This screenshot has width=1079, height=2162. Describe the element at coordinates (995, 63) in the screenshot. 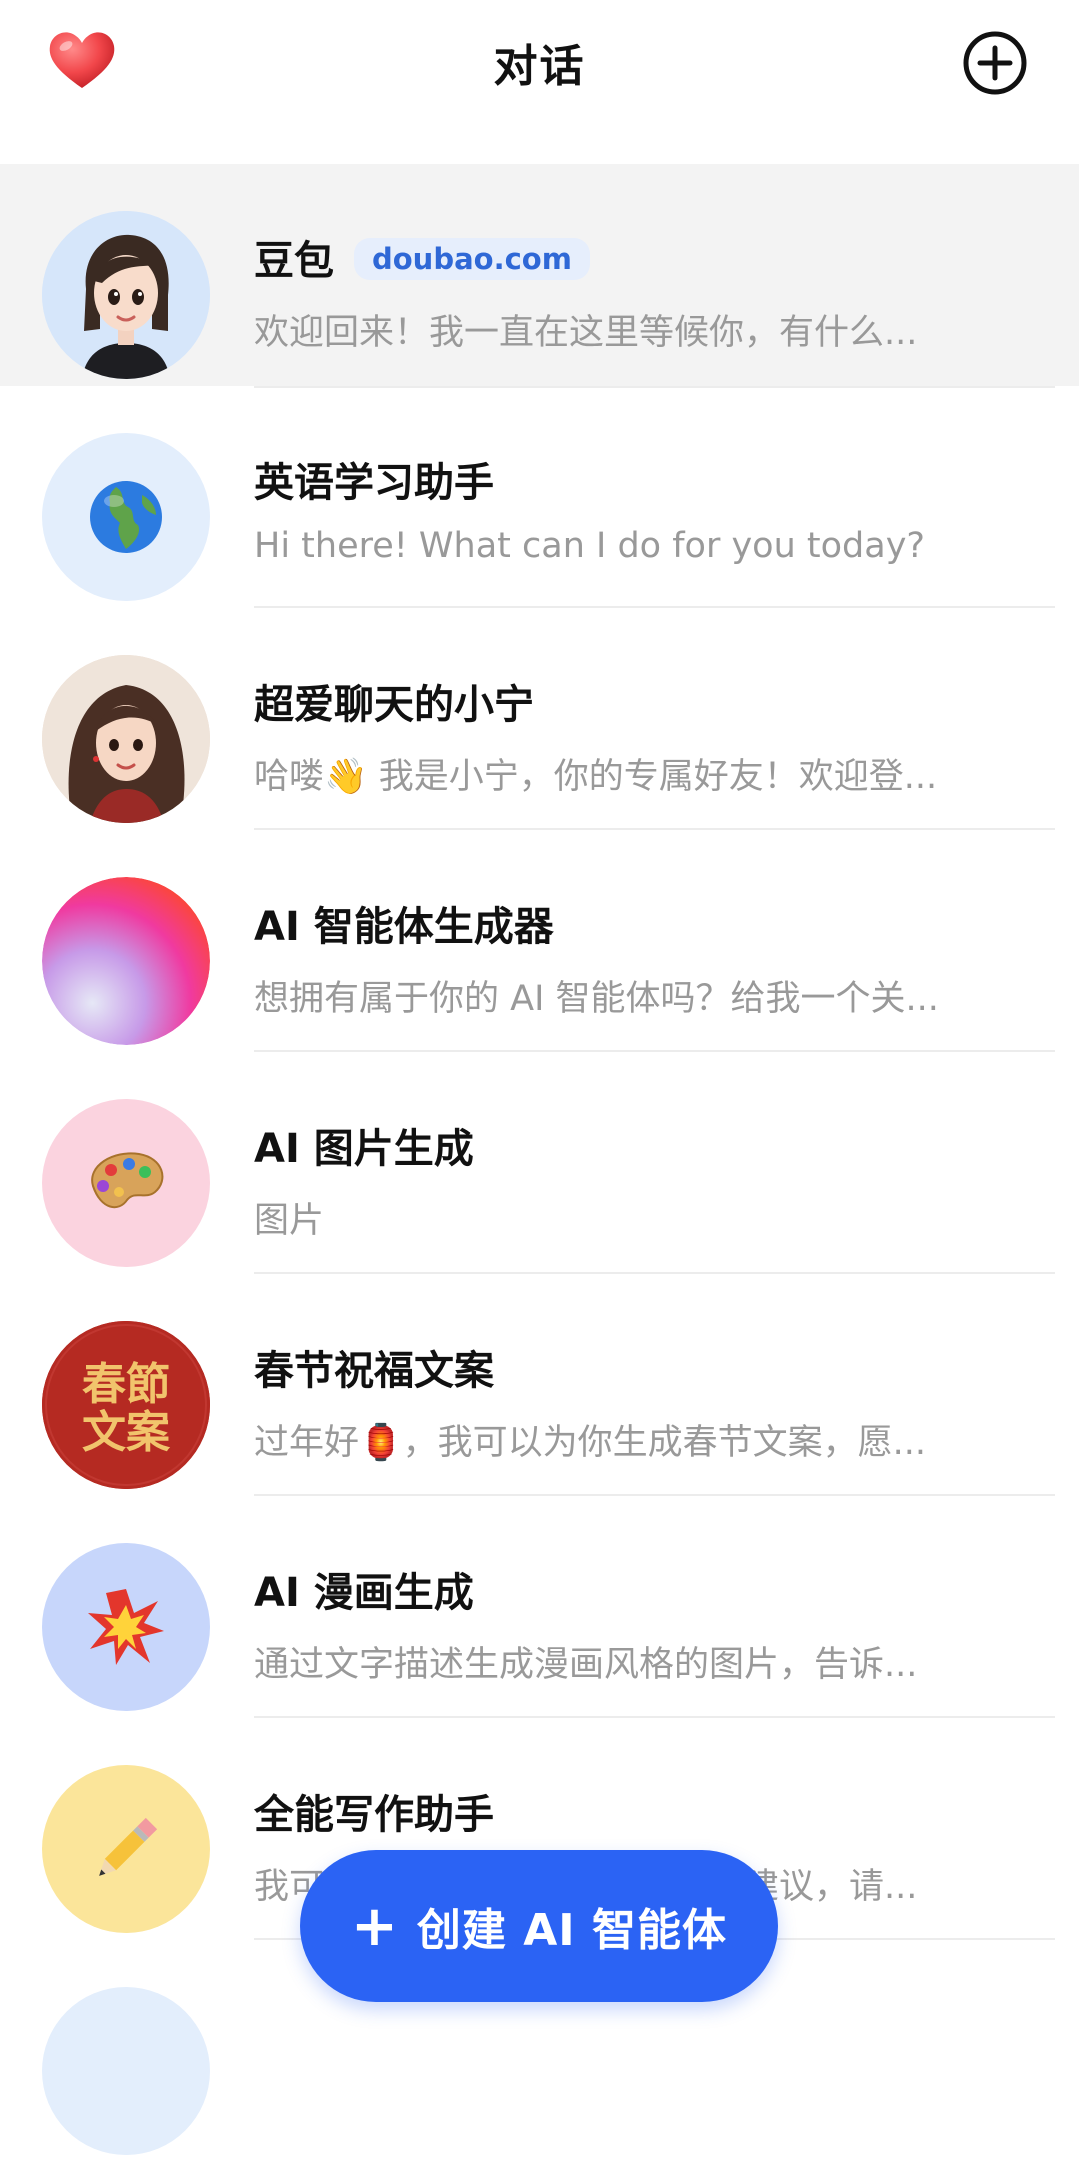

I see `add-icon` at that location.